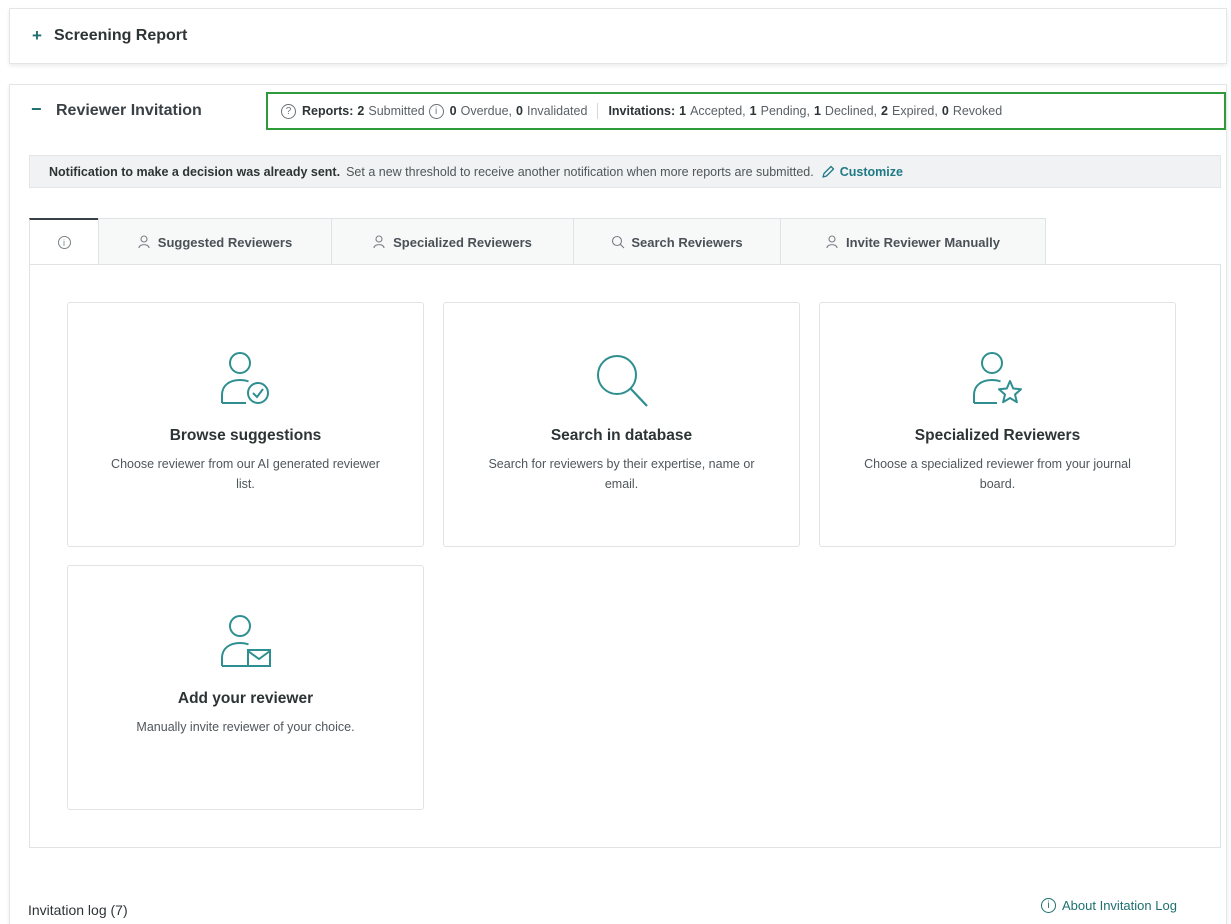  I want to click on user-mail-icon, so click(245, 641).